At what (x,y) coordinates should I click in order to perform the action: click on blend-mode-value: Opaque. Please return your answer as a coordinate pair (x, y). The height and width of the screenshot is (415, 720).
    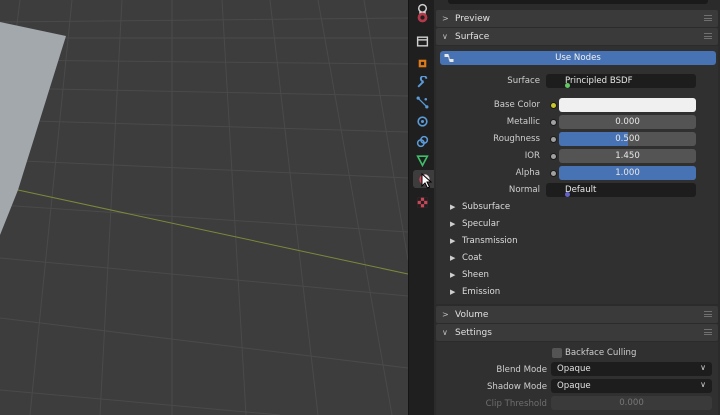
    Looking at the image, I should click on (574, 369).